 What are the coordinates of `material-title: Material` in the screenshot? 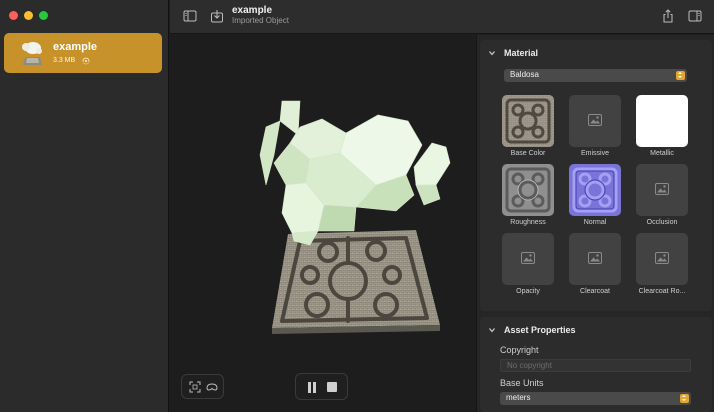 It's located at (521, 53).